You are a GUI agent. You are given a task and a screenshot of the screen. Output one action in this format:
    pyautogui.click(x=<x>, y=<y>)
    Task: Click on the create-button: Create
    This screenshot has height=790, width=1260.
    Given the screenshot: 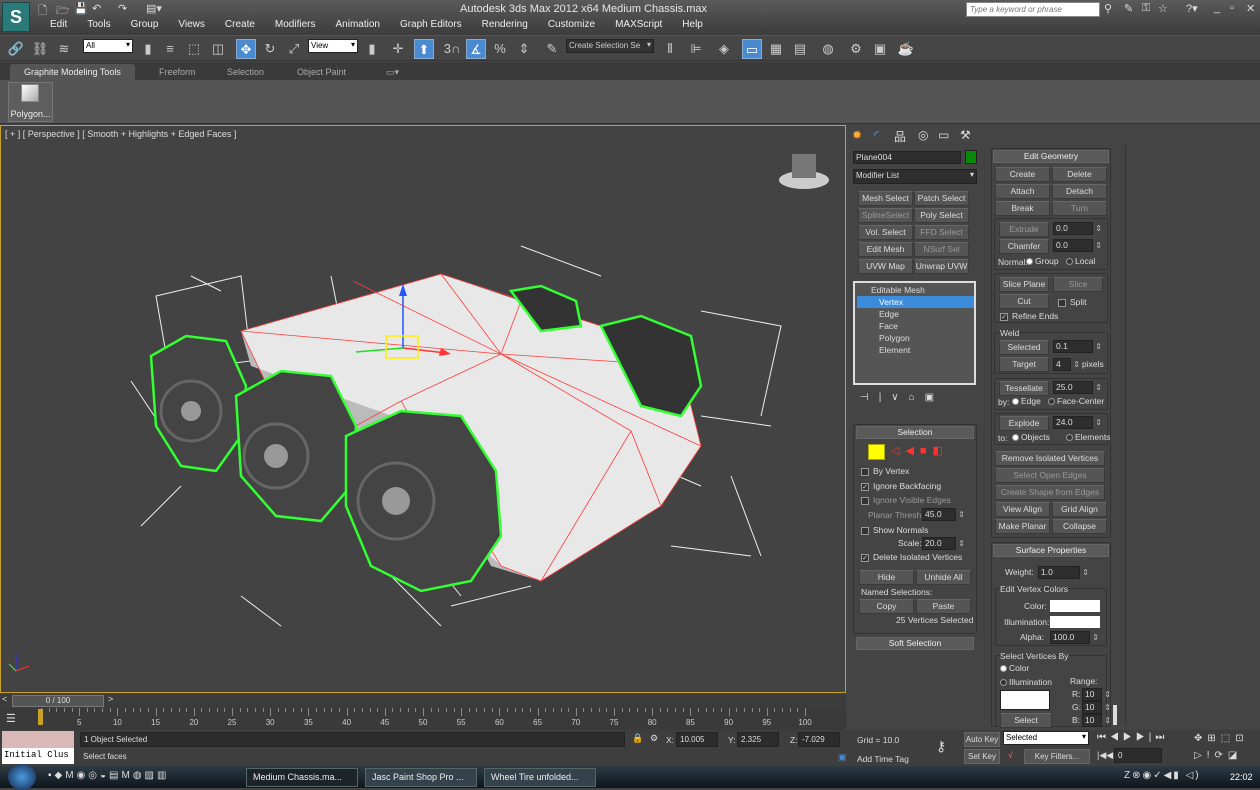 What is the action you would take?
    pyautogui.click(x=1022, y=174)
    